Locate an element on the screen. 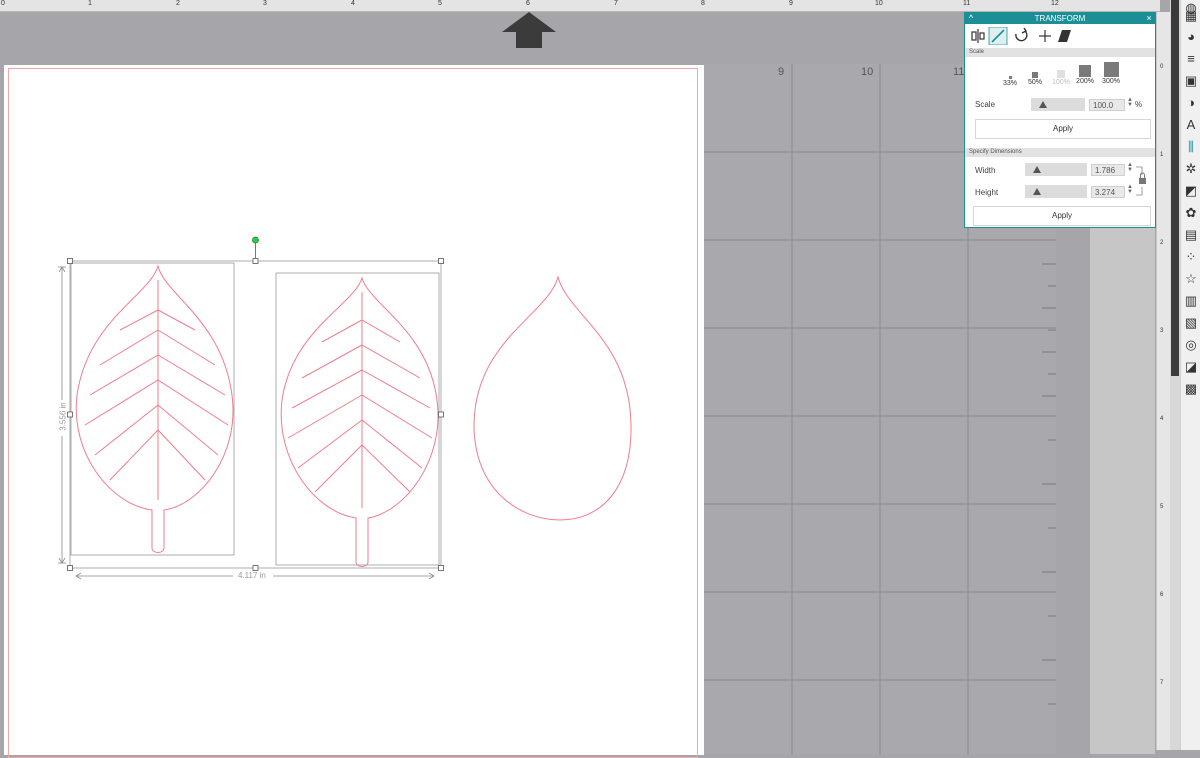 The width and height of the screenshot is (1200, 758). align-tab-icon is located at coordinates (978, 36).